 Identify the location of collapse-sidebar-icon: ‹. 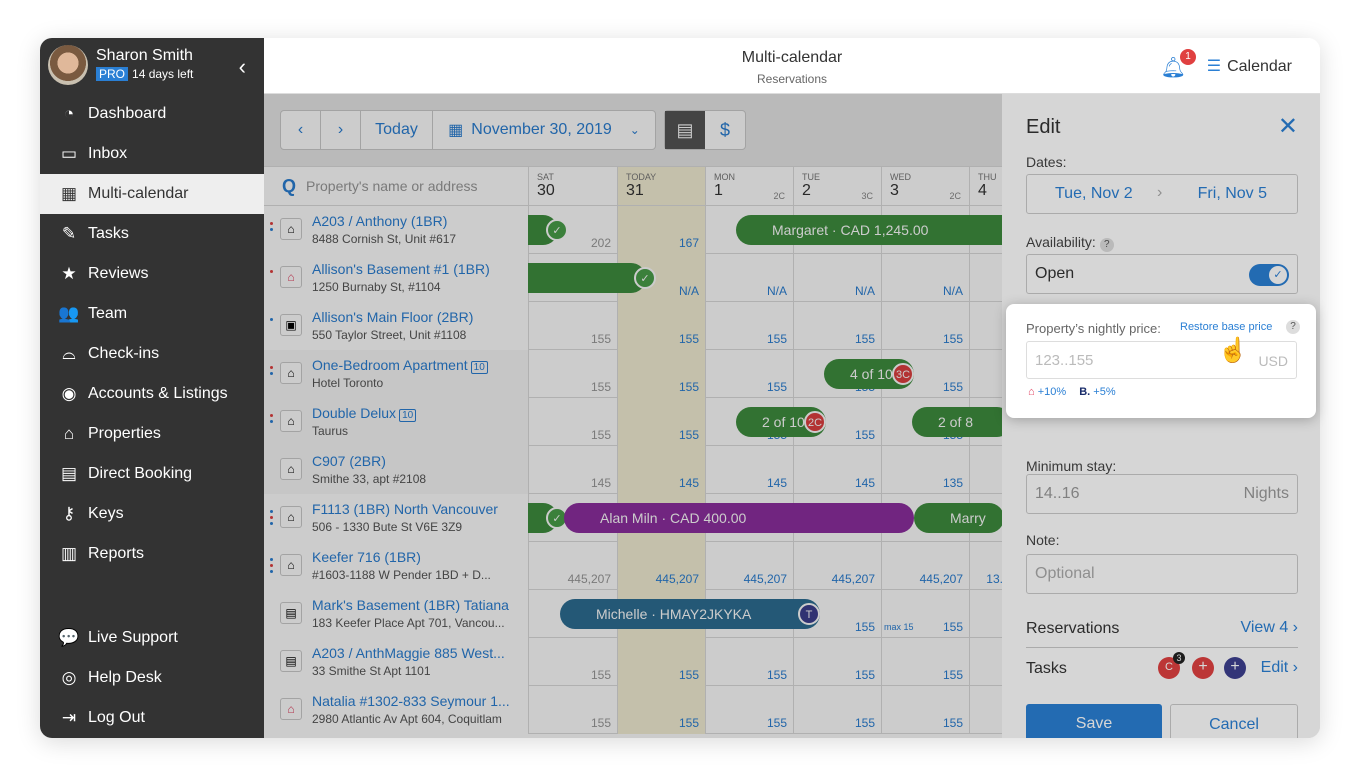
(242, 67).